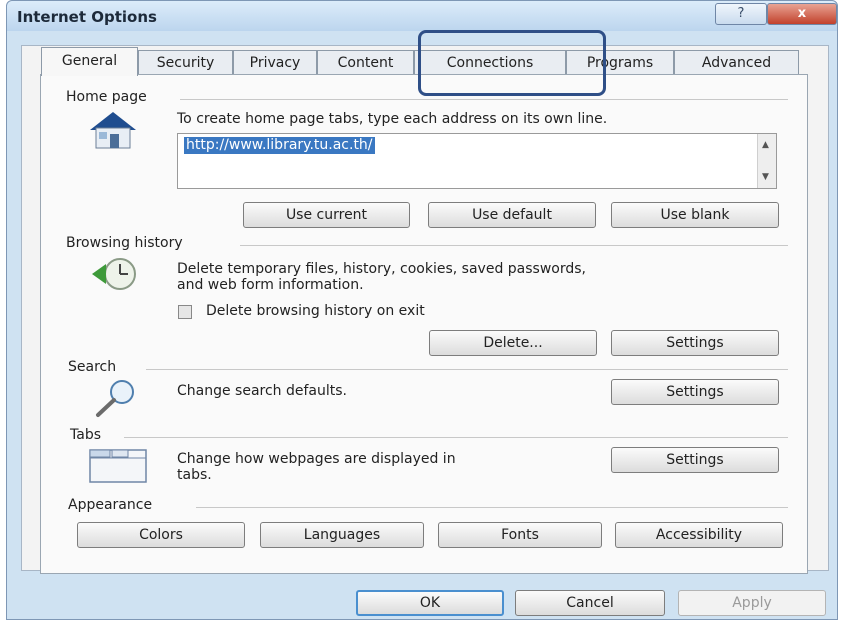  Describe the element at coordinates (113, 505) in the screenshot. I see `appearance-group-label: Appearance` at that location.